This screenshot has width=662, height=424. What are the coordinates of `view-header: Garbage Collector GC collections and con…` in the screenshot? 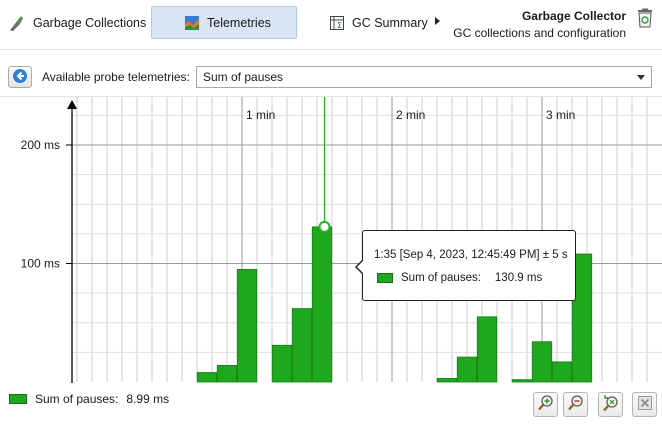 It's located at (539, 25).